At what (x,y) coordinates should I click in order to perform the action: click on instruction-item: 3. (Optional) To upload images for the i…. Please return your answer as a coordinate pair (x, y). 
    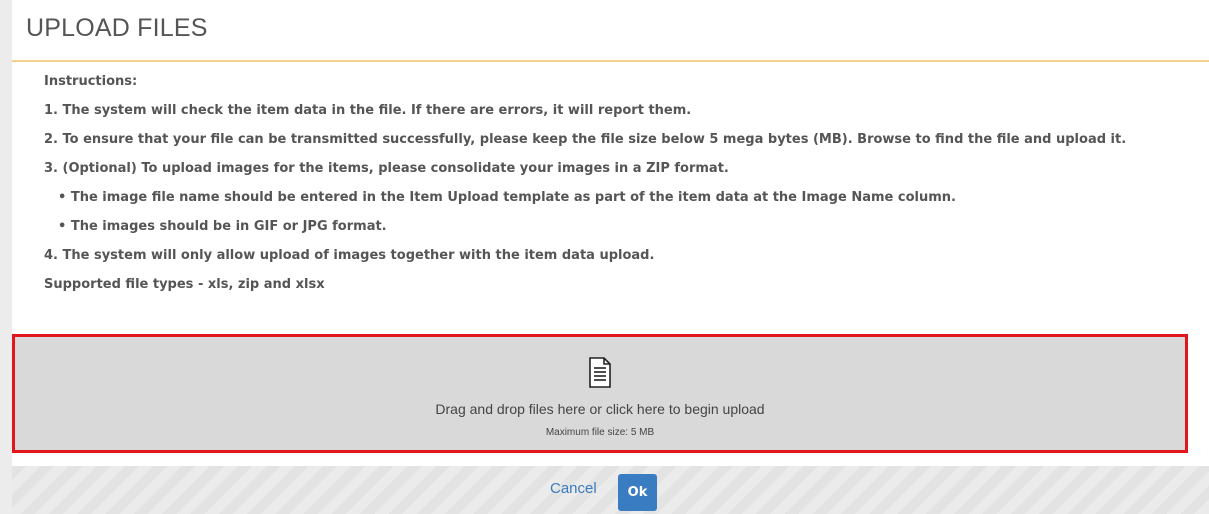
    Looking at the image, I should click on (386, 168).